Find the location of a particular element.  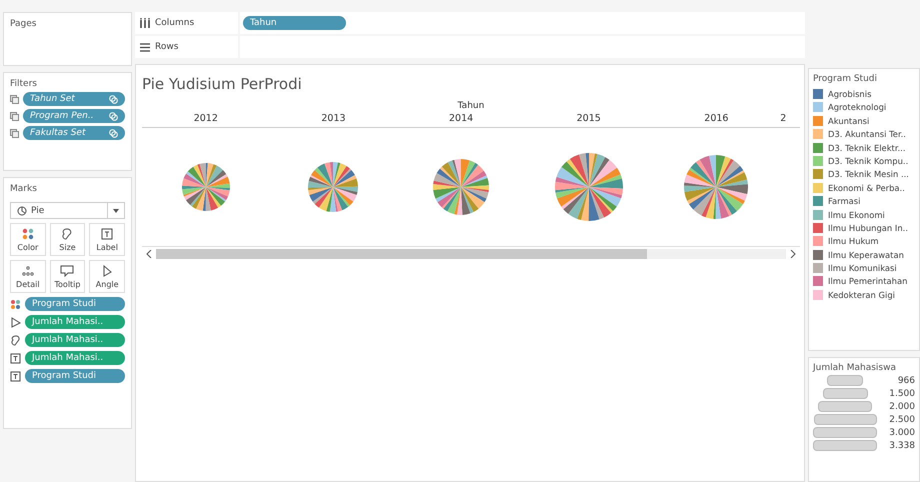

mark-card: Tooltip is located at coordinates (68, 276).